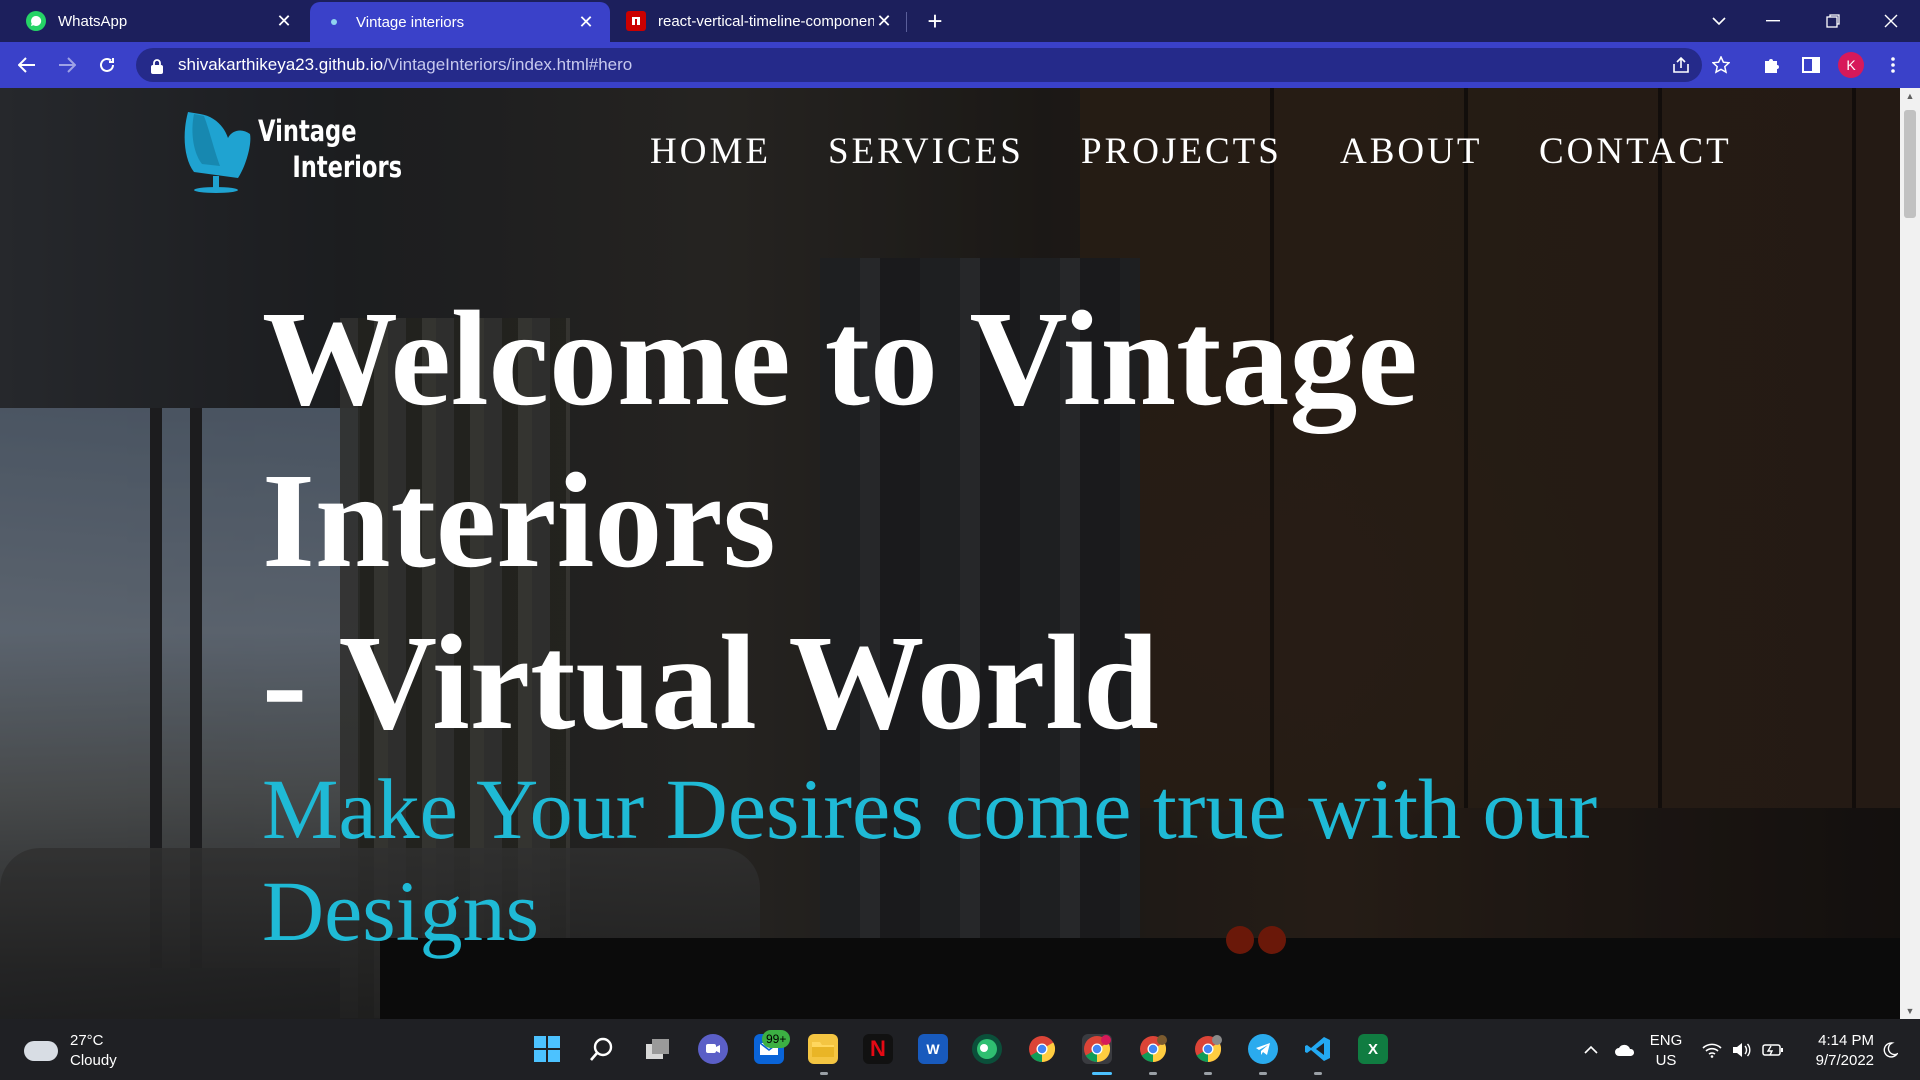 The width and height of the screenshot is (1920, 1080). What do you see at coordinates (1771, 65) in the screenshot?
I see `extensions-puzzle-icon` at bounding box center [1771, 65].